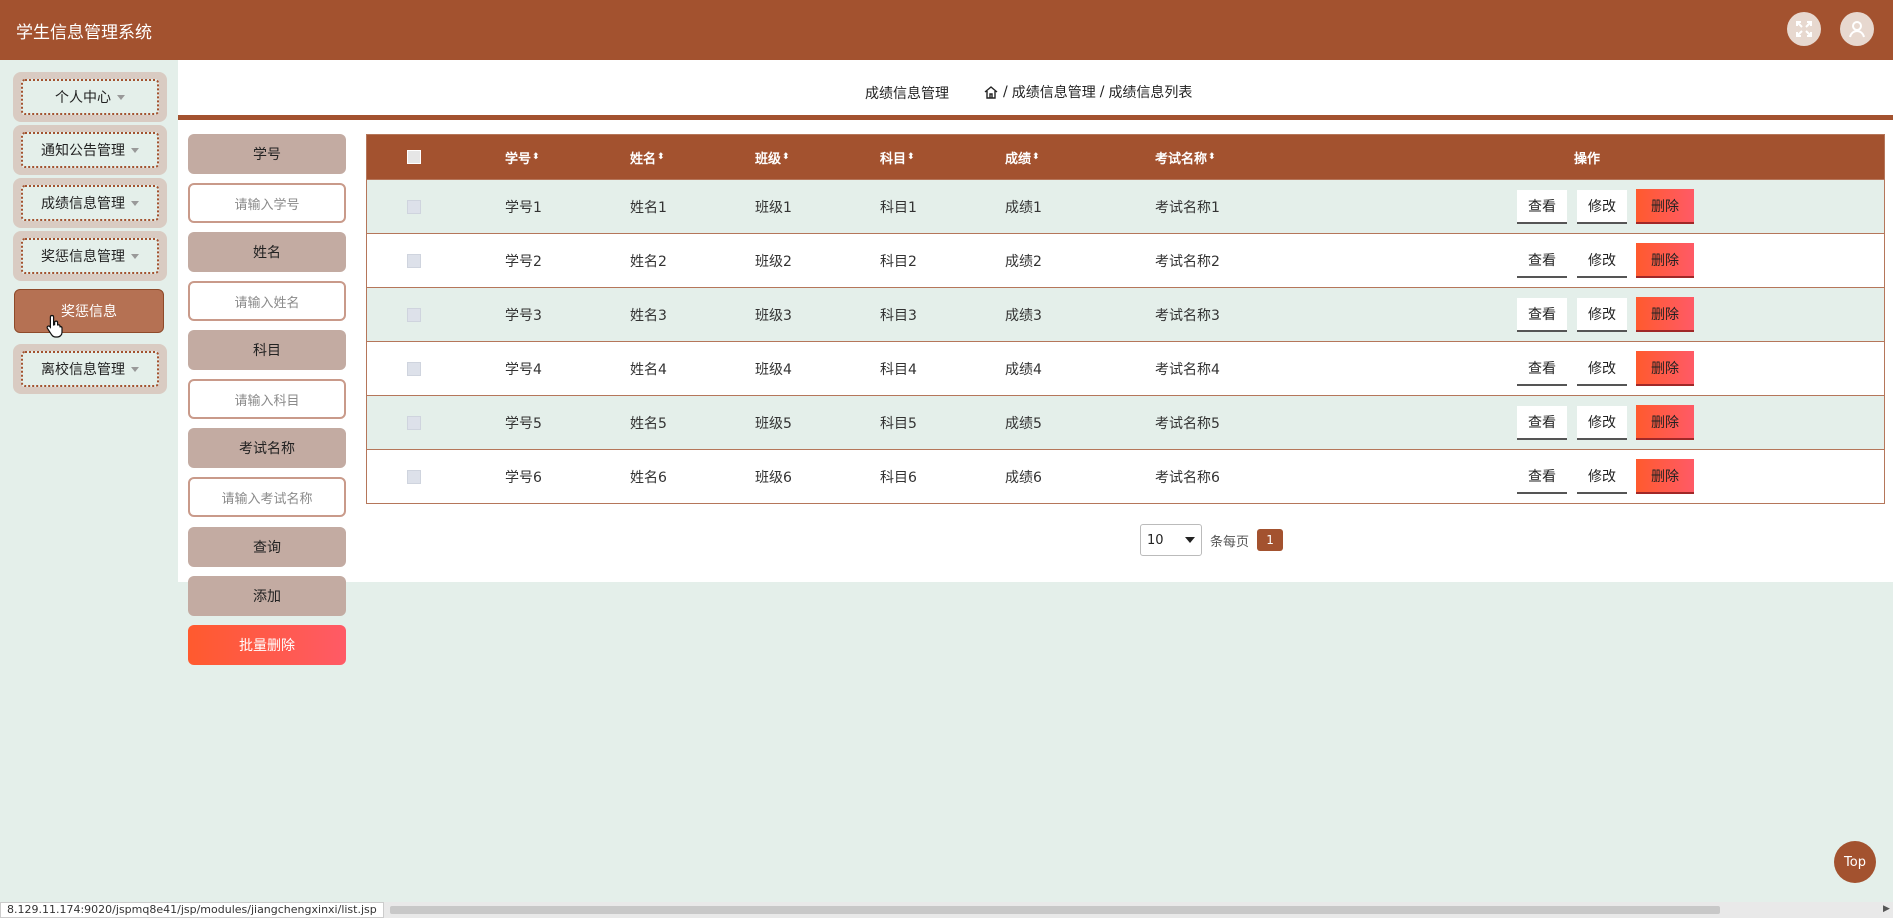  I want to click on cell-class: 班级2, so click(773, 261).